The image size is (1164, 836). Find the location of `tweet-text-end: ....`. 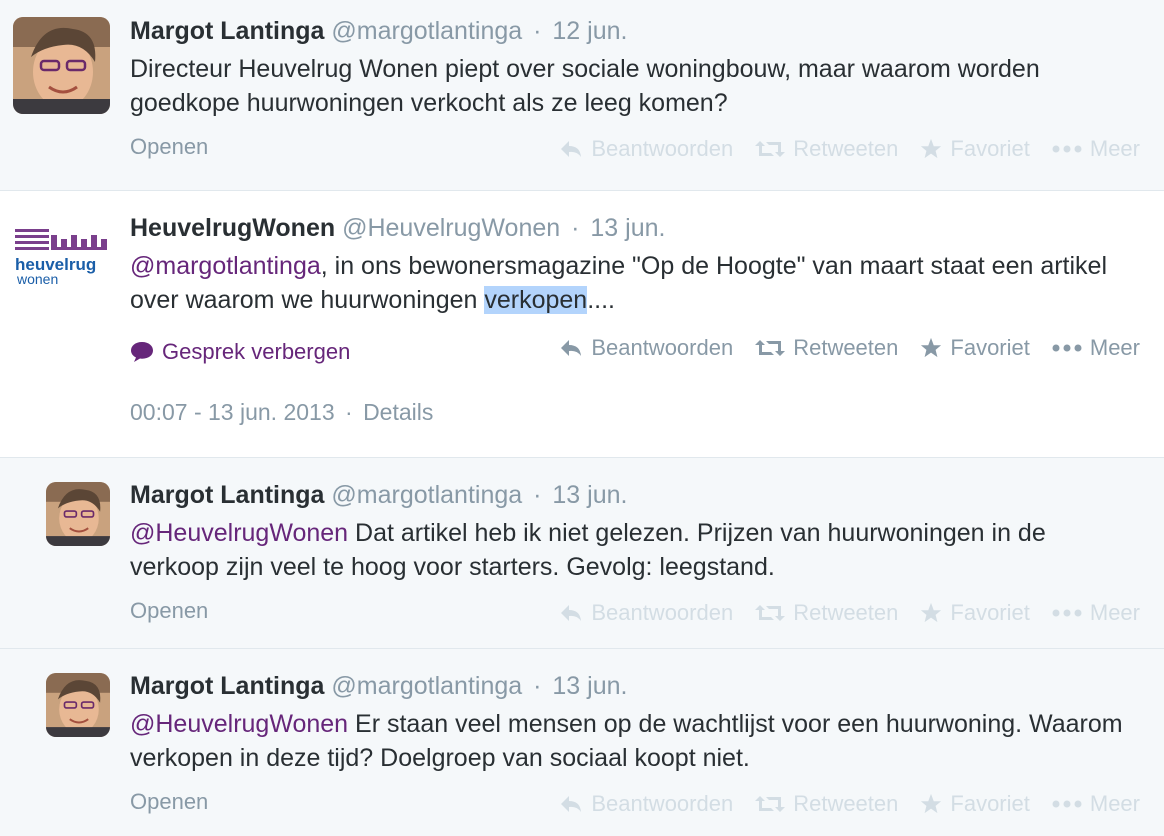

tweet-text-end: .... is located at coordinates (601, 300).